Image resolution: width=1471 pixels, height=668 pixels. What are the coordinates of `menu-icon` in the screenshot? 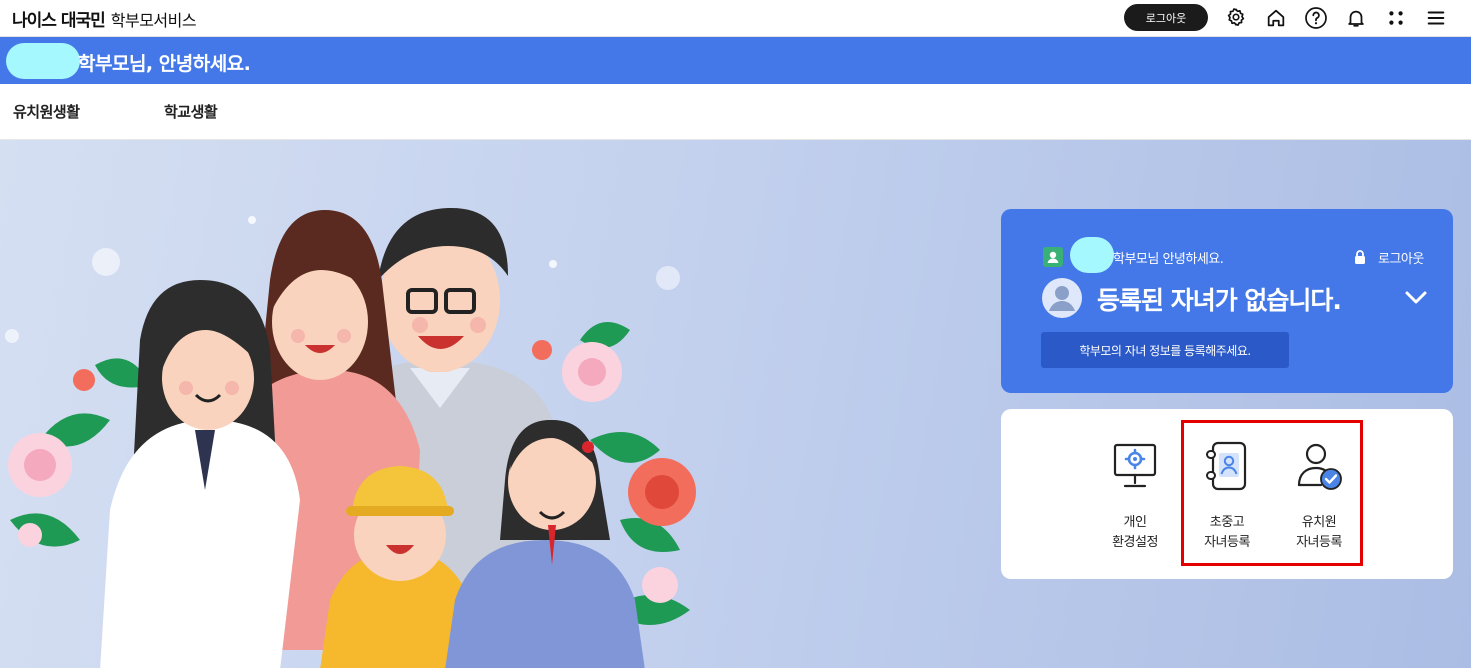 It's located at (1436, 18).